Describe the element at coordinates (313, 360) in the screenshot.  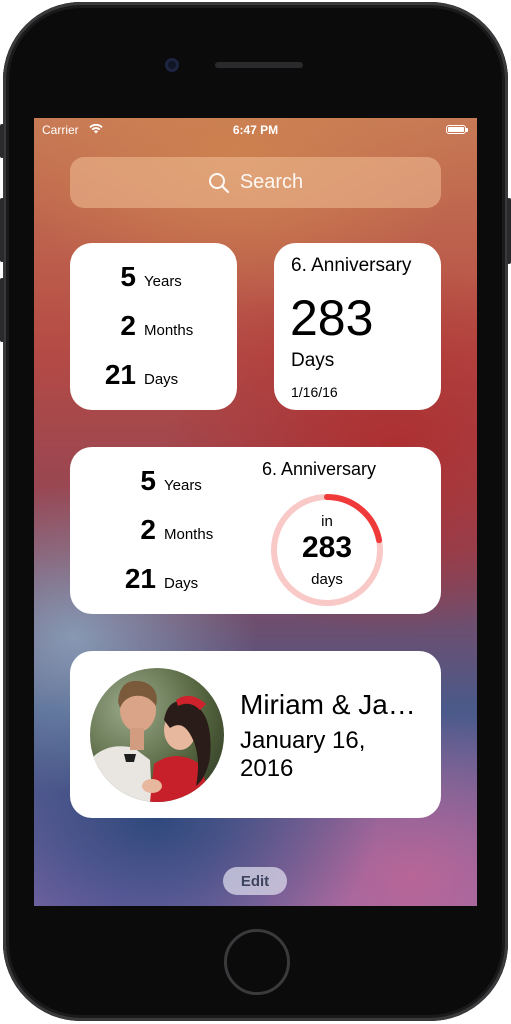
I see `anniversary-days-unit: Days` at that location.